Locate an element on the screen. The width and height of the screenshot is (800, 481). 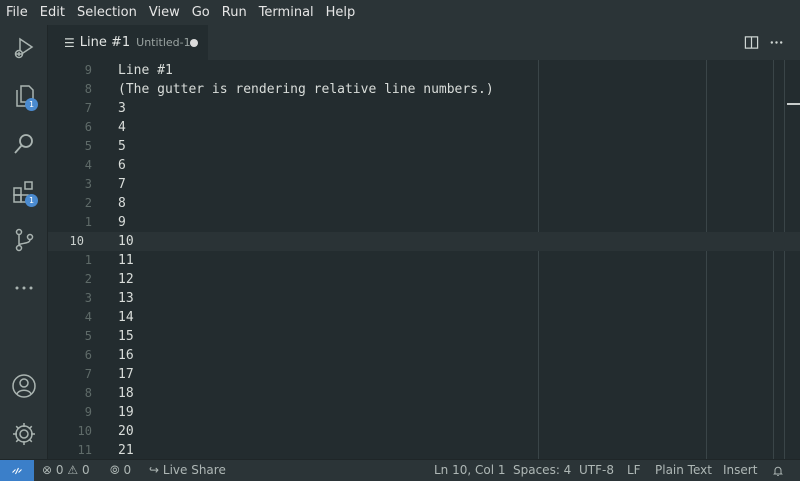
line-text: 3 is located at coordinates (122, 108).